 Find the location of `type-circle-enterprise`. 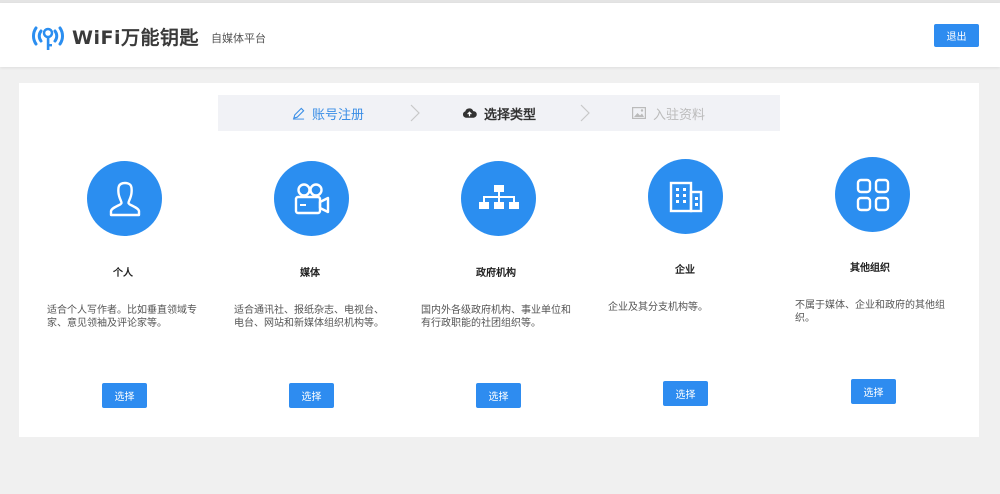

type-circle-enterprise is located at coordinates (685, 196).